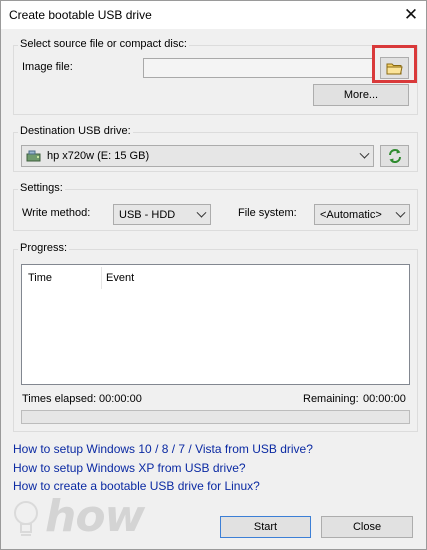  What do you see at coordinates (56, 213) in the screenshot?
I see `write-method-label: Write method:` at bounding box center [56, 213].